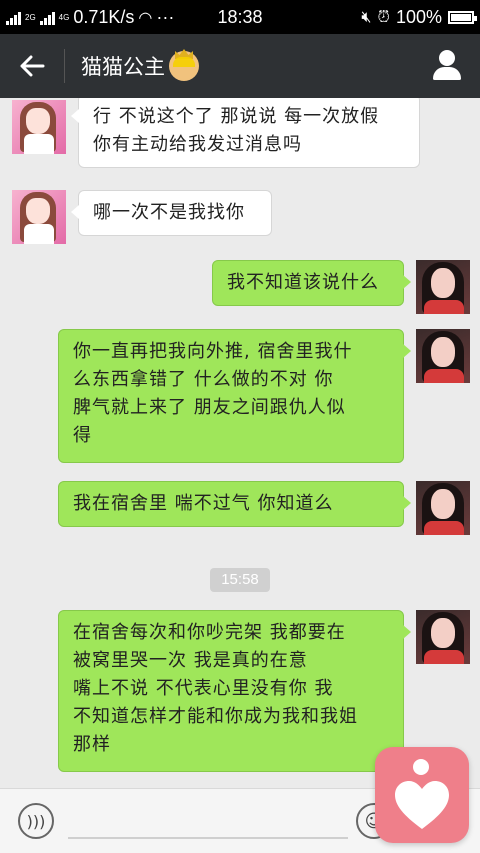 Image resolution: width=480 pixels, height=853 pixels. What do you see at coordinates (447, 58) in the screenshot?
I see `person-icon` at bounding box center [447, 58].